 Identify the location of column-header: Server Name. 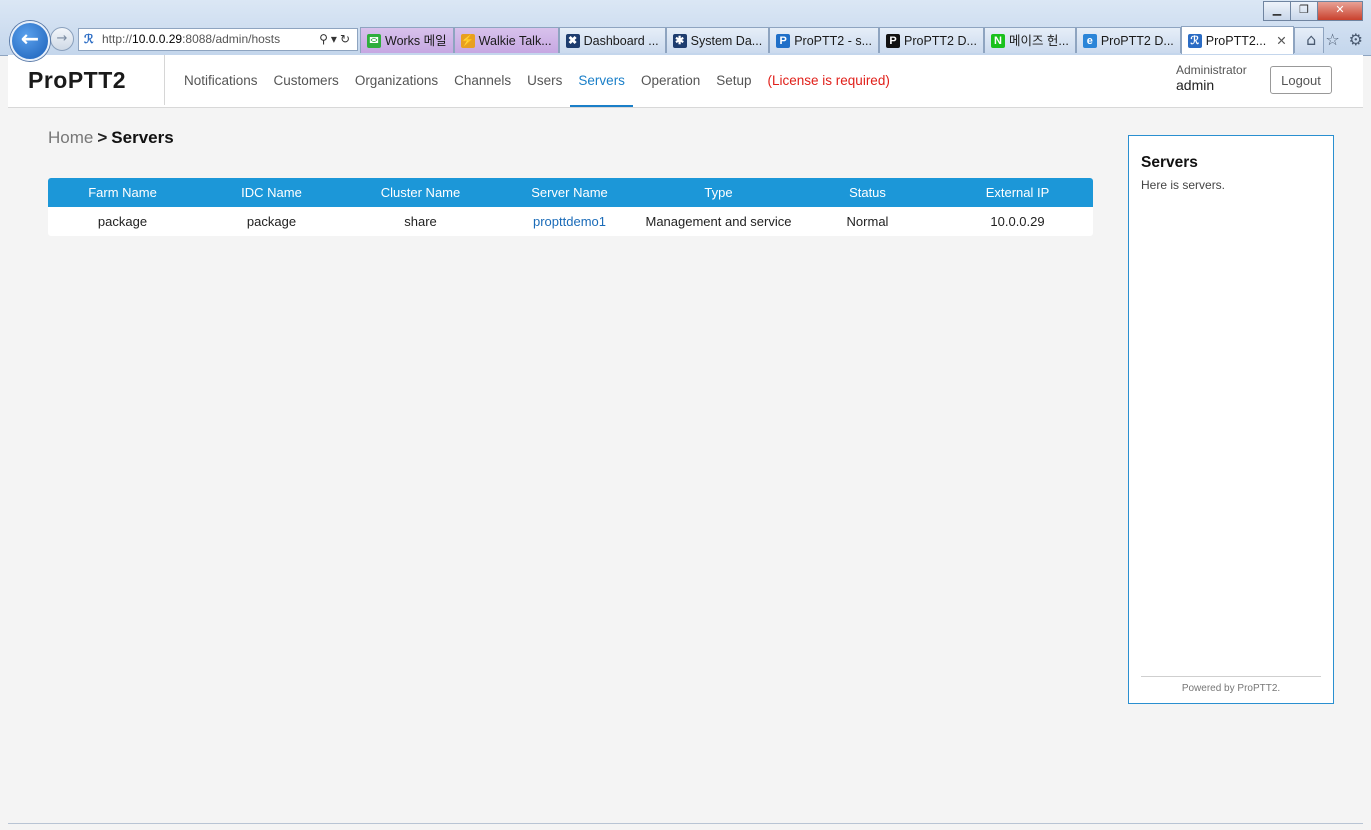
(569, 192).